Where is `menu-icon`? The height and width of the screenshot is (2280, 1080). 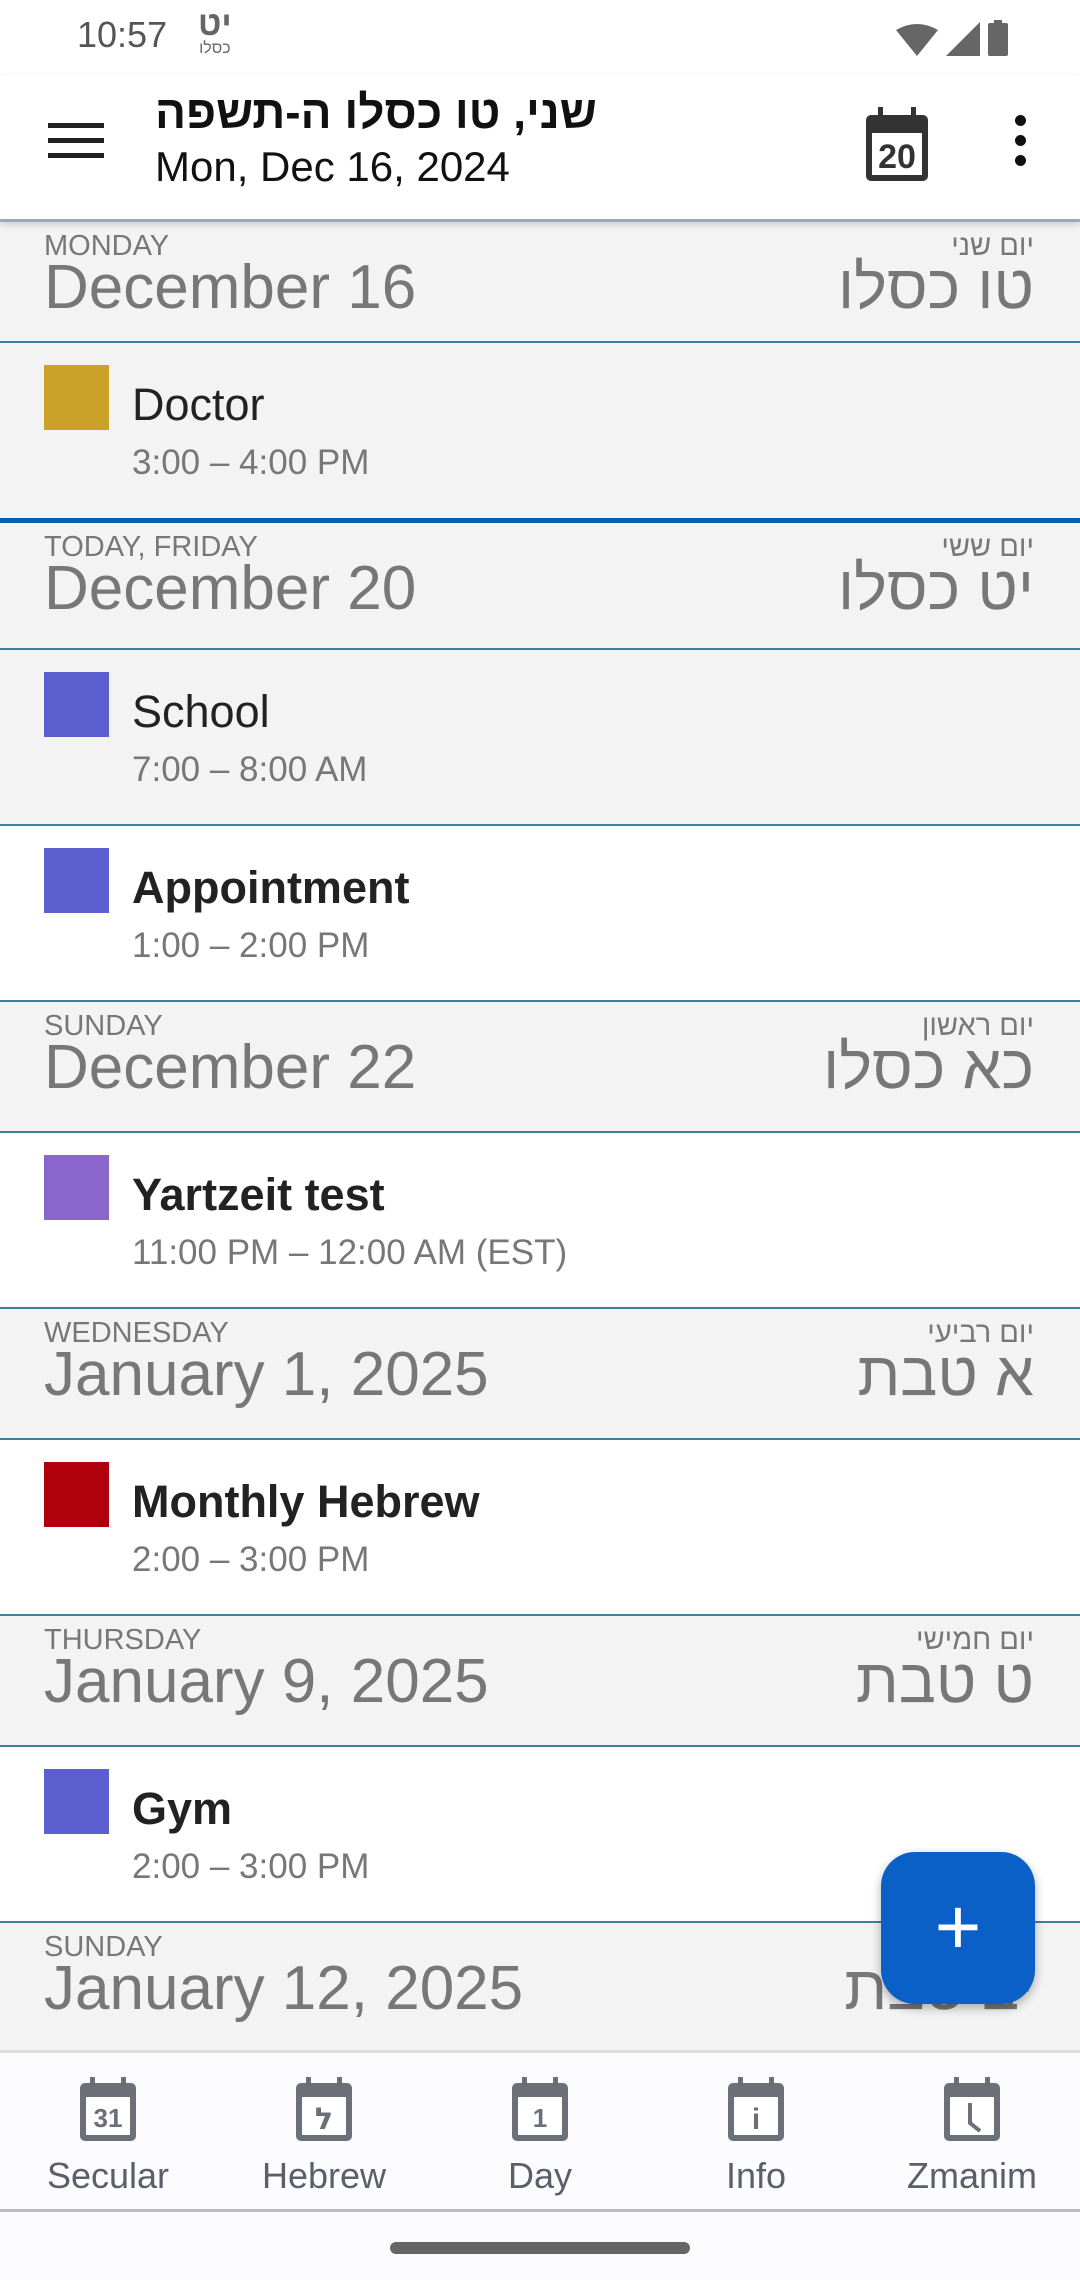
menu-icon is located at coordinates (76, 145).